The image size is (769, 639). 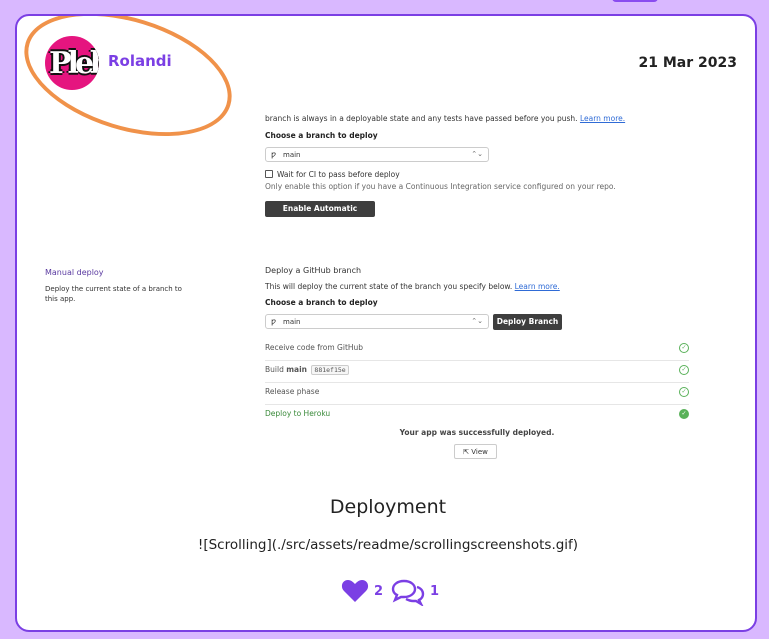 I want to click on step-label: Release phase, so click(x=292, y=391).